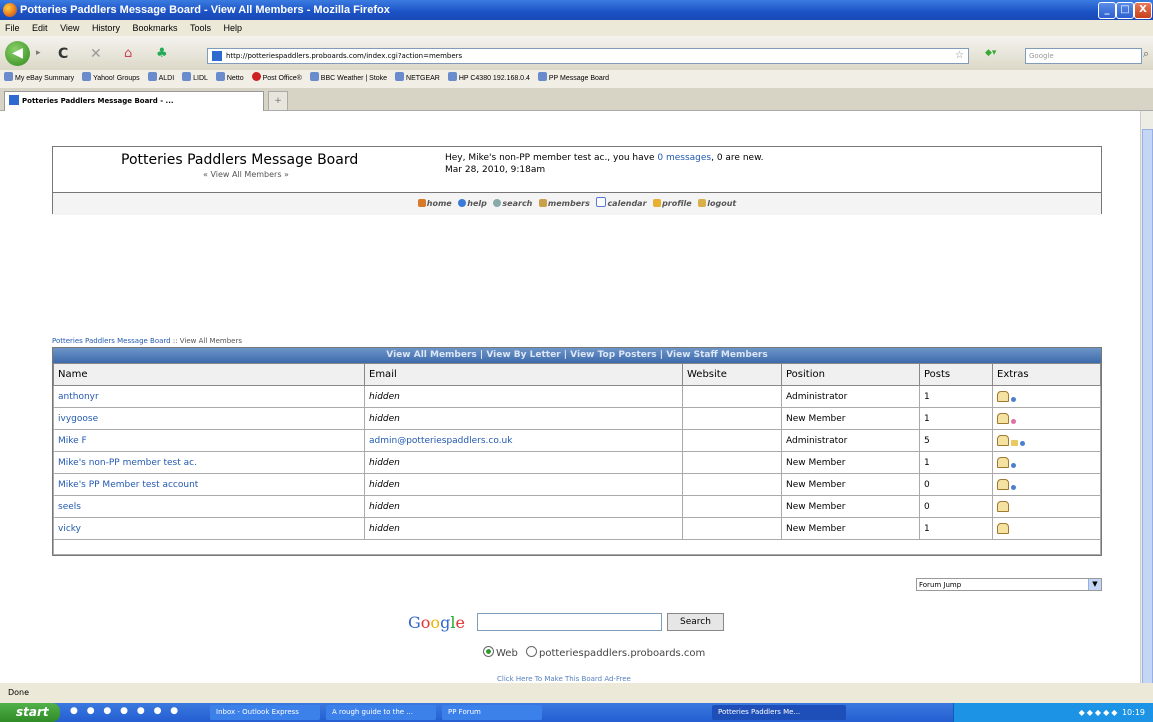 This screenshot has width=1153, height=722. I want to click on menu-history: History, so click(106, 28).